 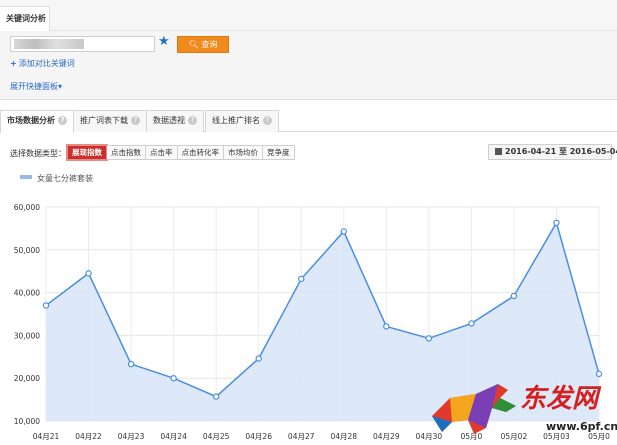 What do you see at coordinates (25, 19) in the screenshot?
I see `tab-keyword-analysis: 关键词分析` at bounding box center [25, 19].